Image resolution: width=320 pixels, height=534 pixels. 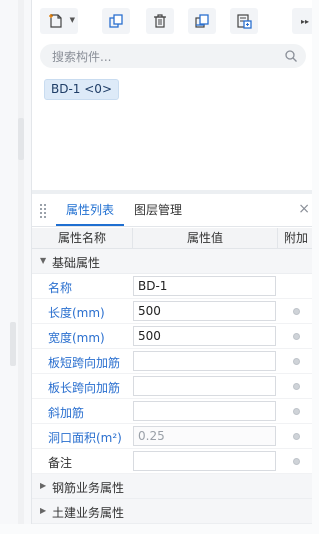 I want to click on property-name: 宽度(mm), so click(x=76, y=338).